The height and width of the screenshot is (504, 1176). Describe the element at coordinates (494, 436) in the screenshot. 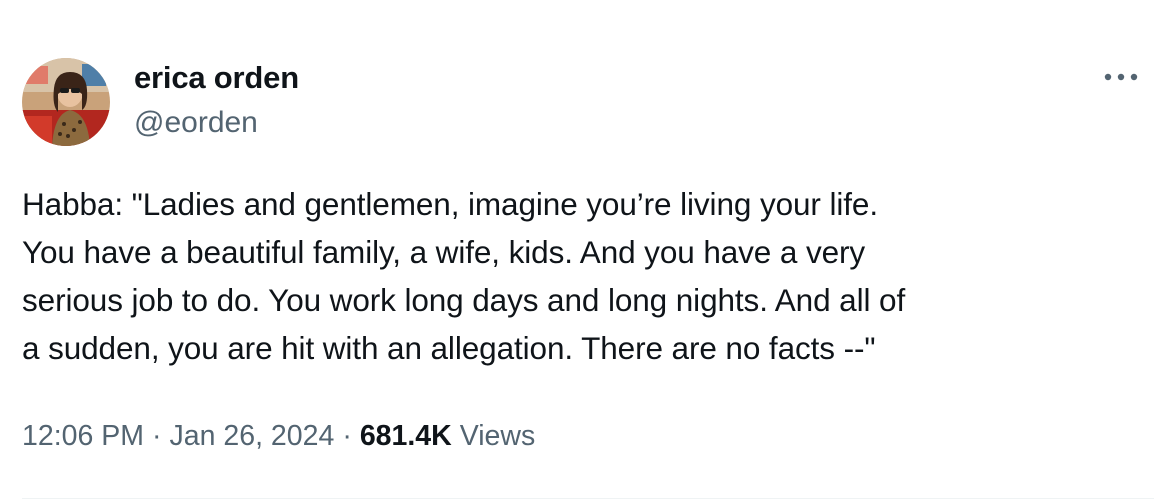

I see `views-label: Views` at that location.